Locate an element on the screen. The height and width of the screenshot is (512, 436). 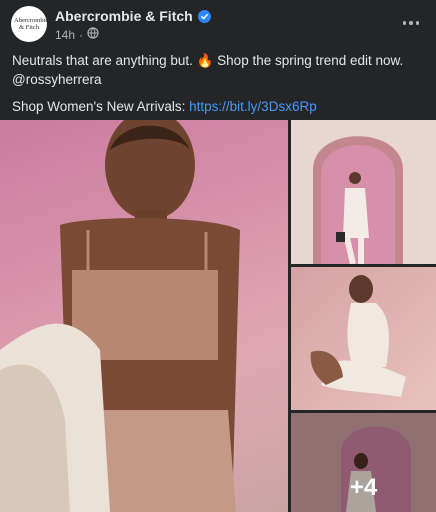
more-options-icon is located at coordinates (411, 23).